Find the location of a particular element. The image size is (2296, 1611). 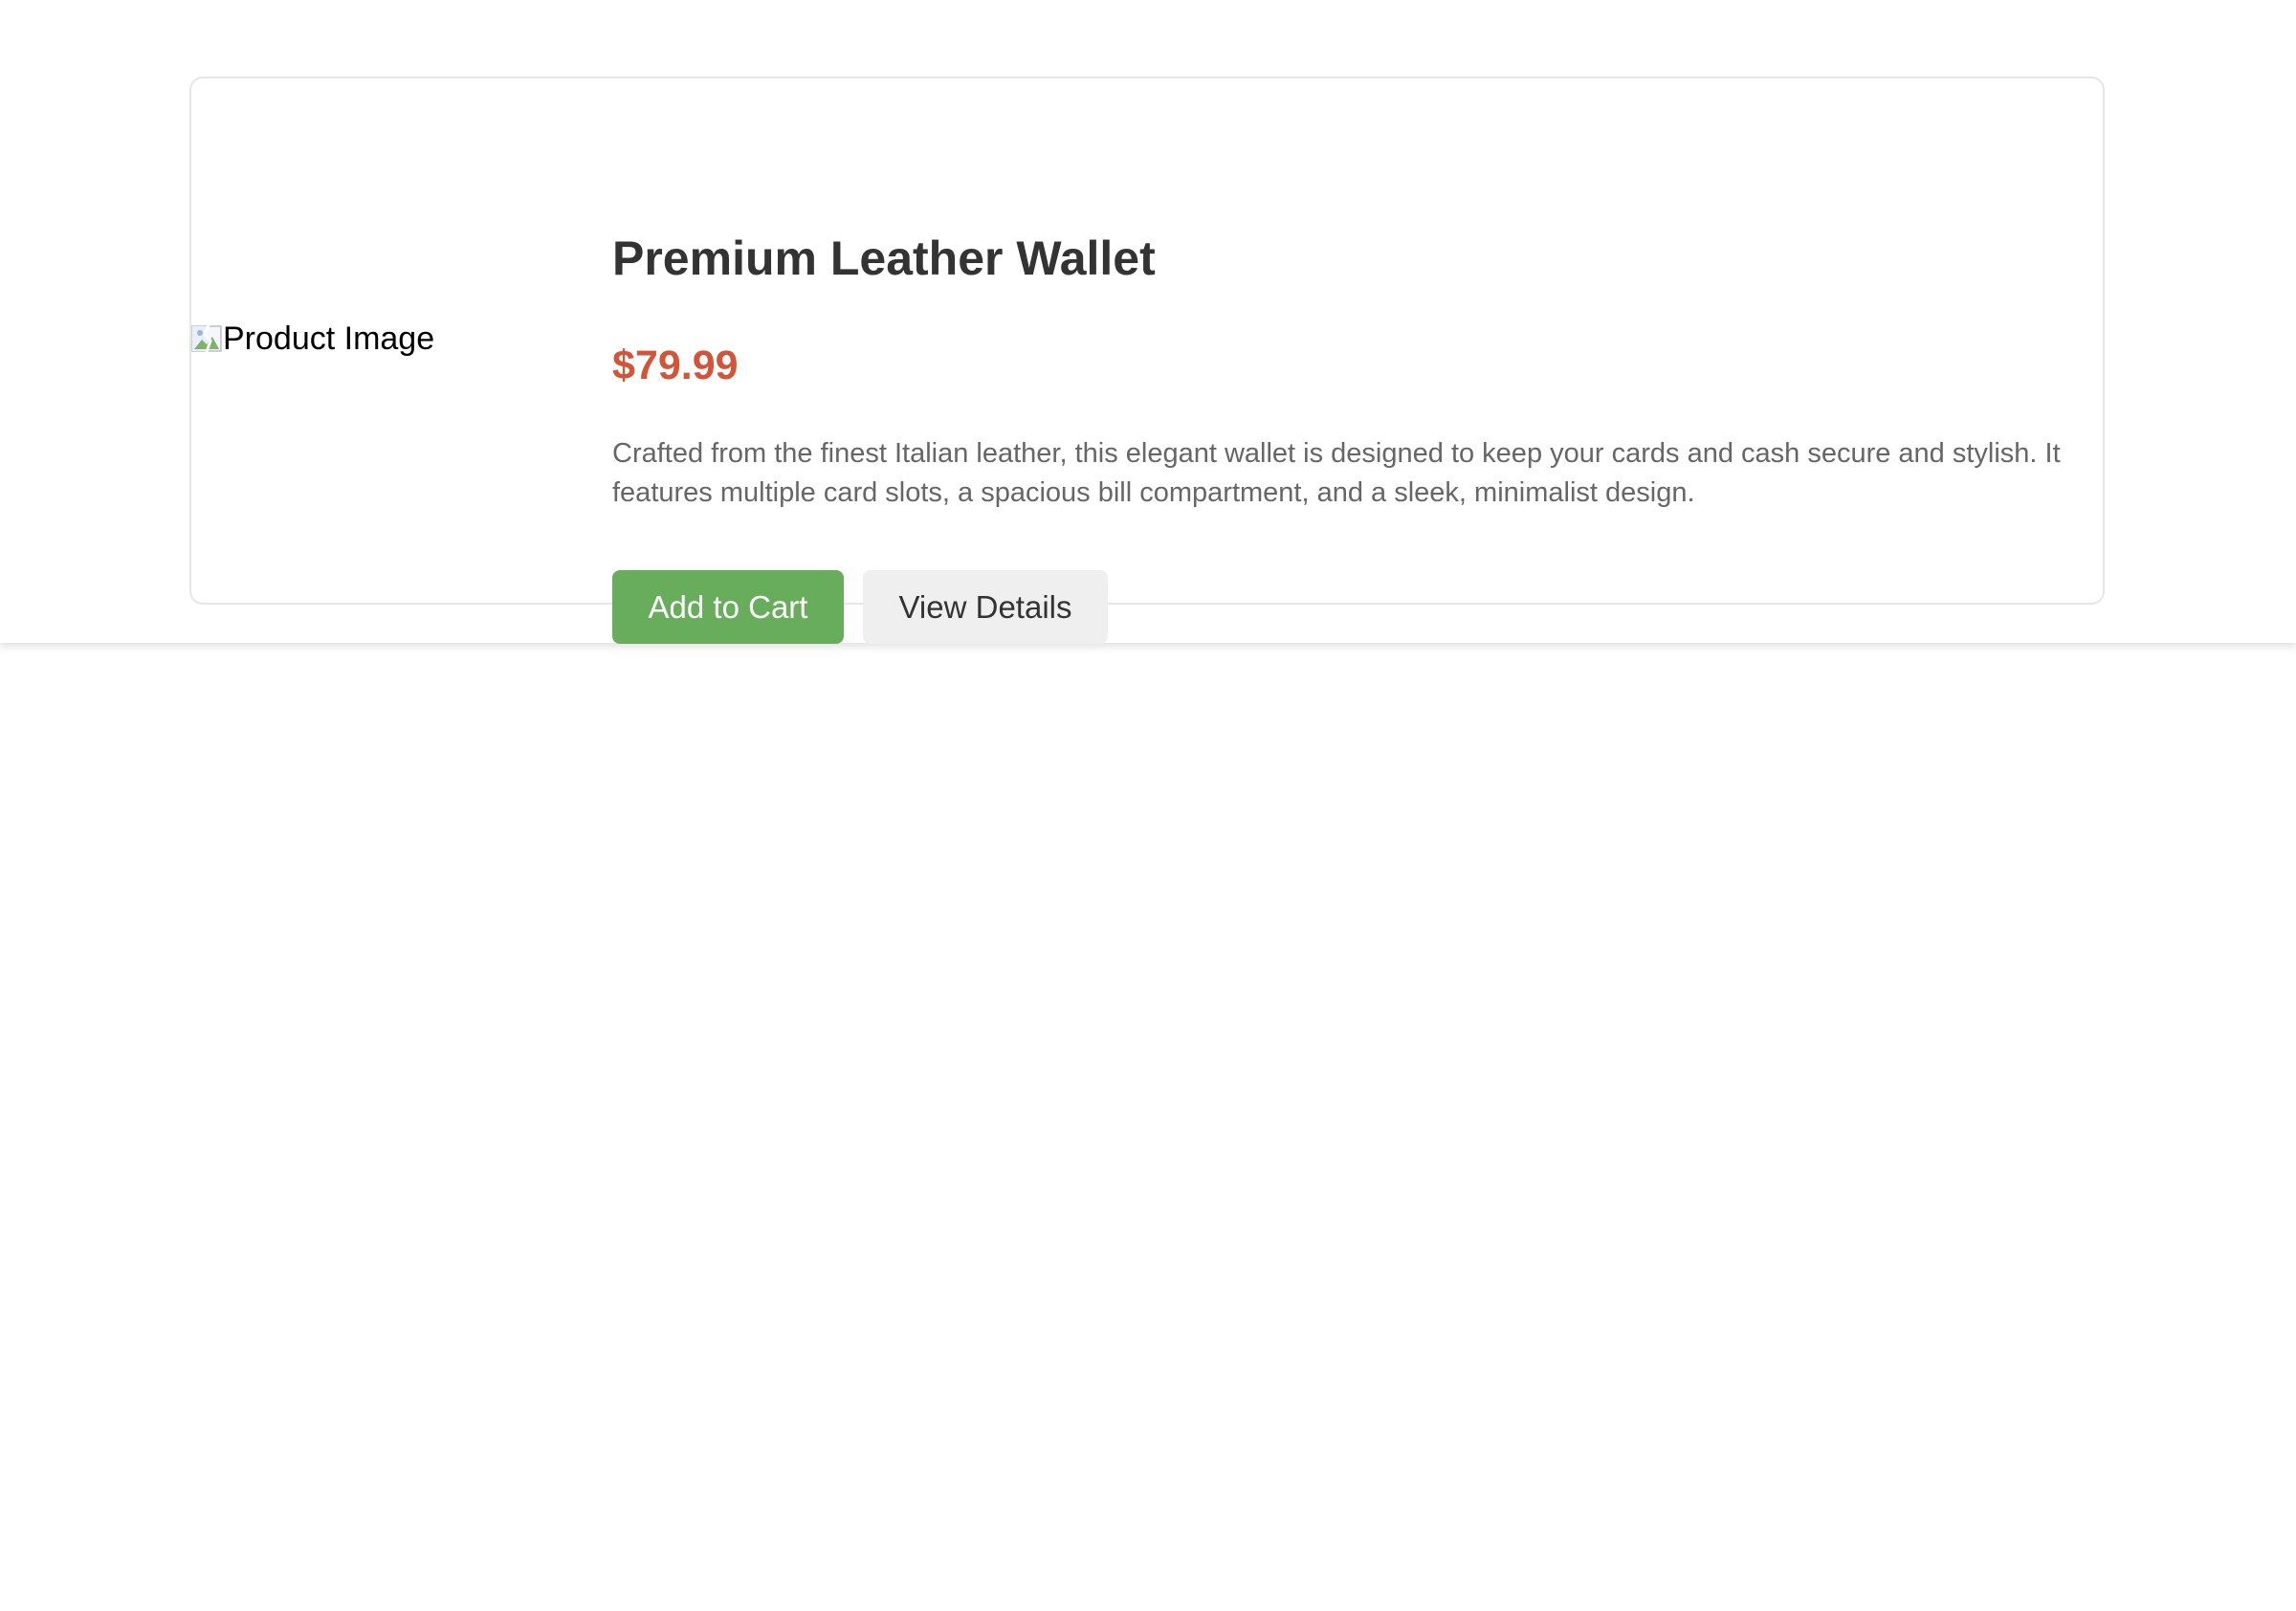

product-image: Product Image is located at coordinates (312, 339).